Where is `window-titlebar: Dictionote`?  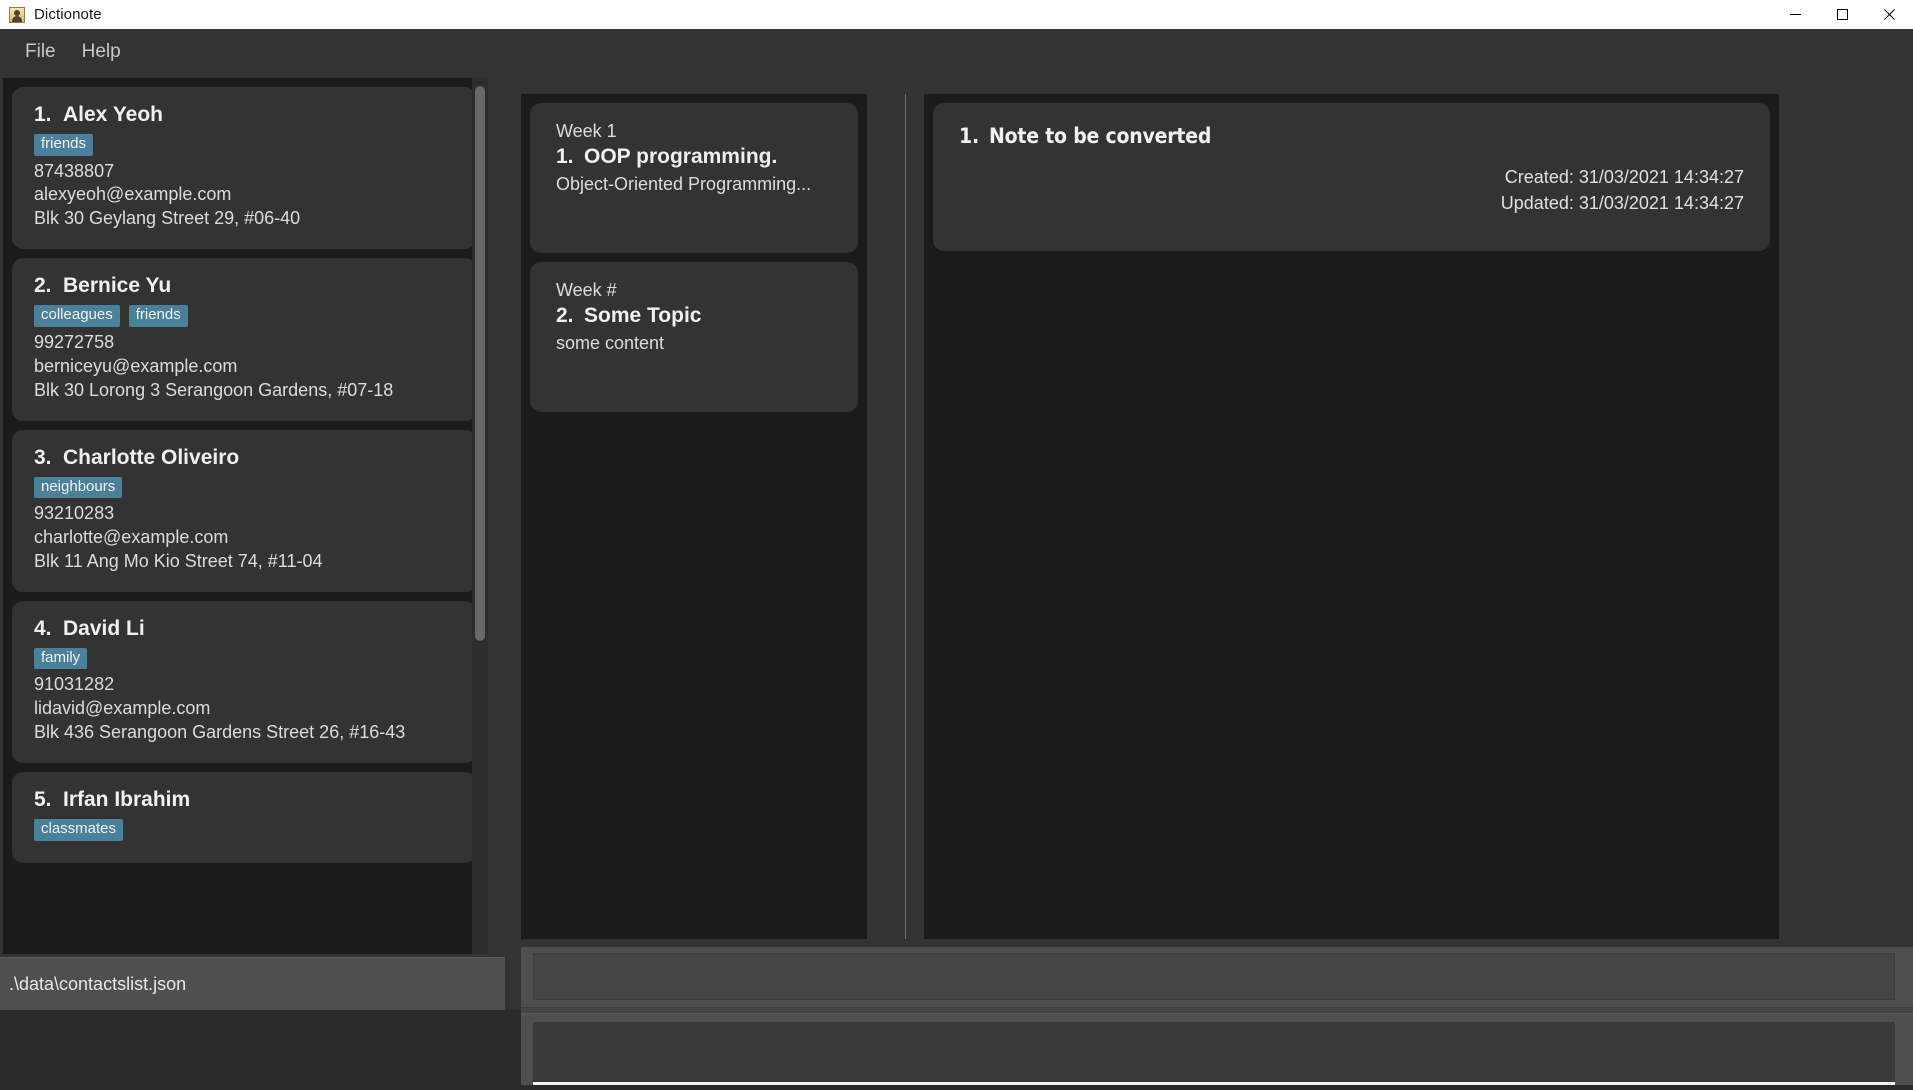 window-titlebar: Dictionote is located at coordinates (956, 14).